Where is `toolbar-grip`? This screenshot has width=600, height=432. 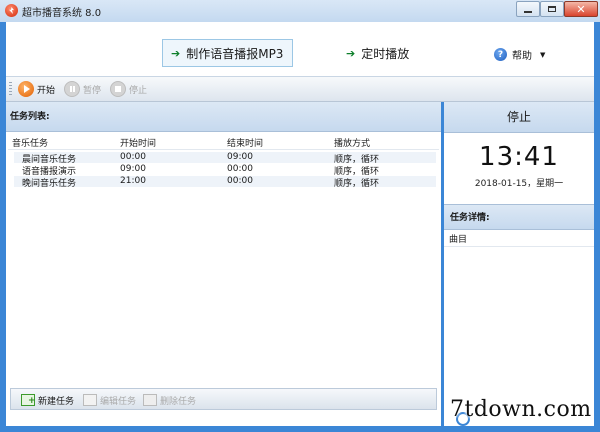 toolbar-grip is located at coordinates (10, 89).